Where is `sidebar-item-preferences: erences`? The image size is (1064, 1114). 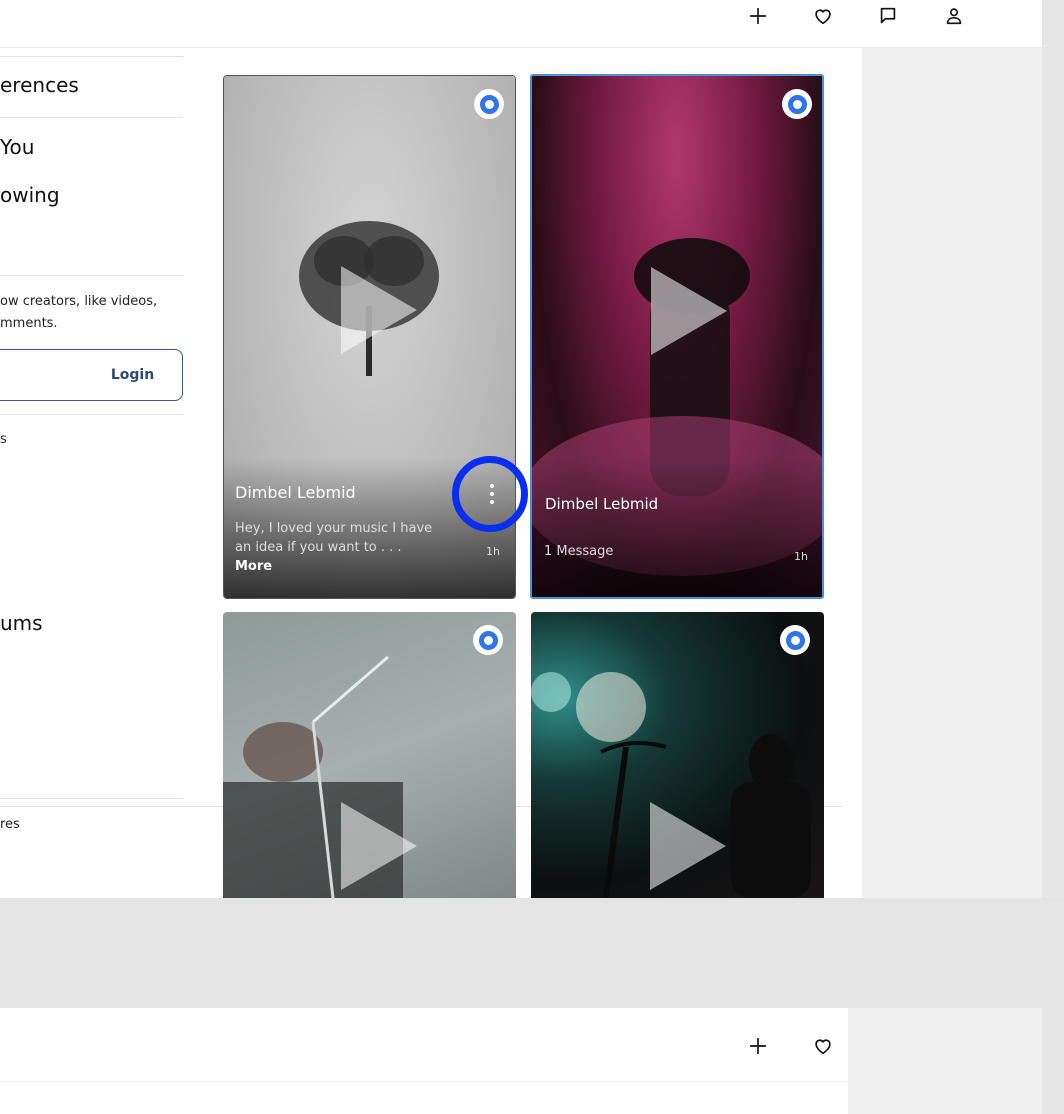 sidebar-item-preferences: erences is located at coordinates (39, 85).